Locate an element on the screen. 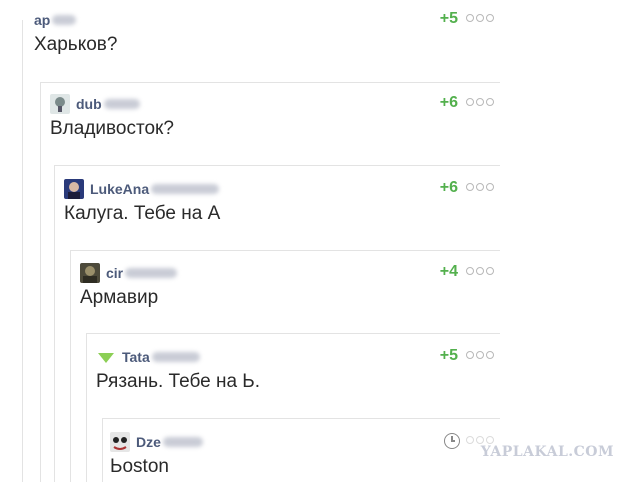 The height and width of the screenshot is (482, 640). comment-header: Tata is located at coordinates (148, 357).